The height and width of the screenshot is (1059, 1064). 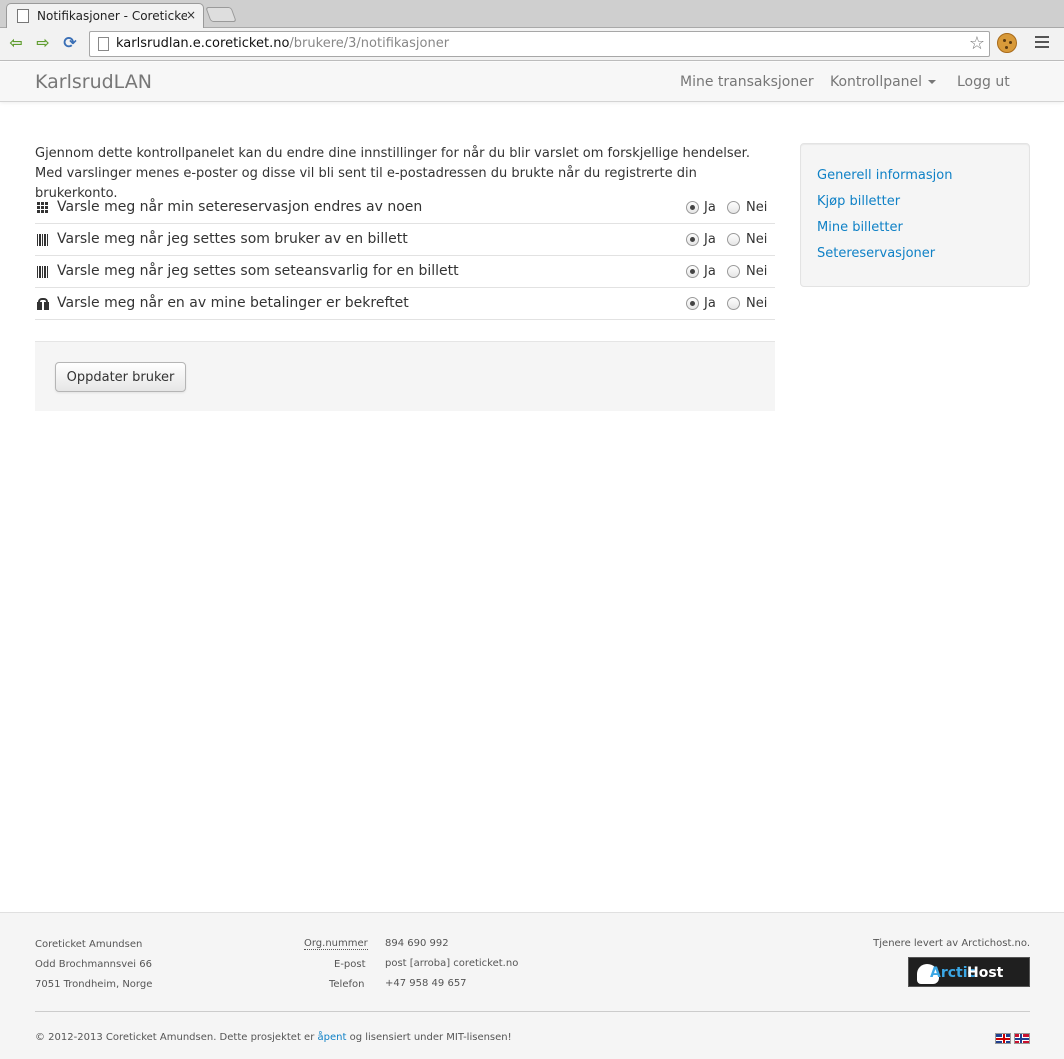 What do you see at coordinates (951, 943) in the screenshot?
I see `footer-hosting-text: Tjenere levert av Arctichost.no.` at bounding box center [951, 943].